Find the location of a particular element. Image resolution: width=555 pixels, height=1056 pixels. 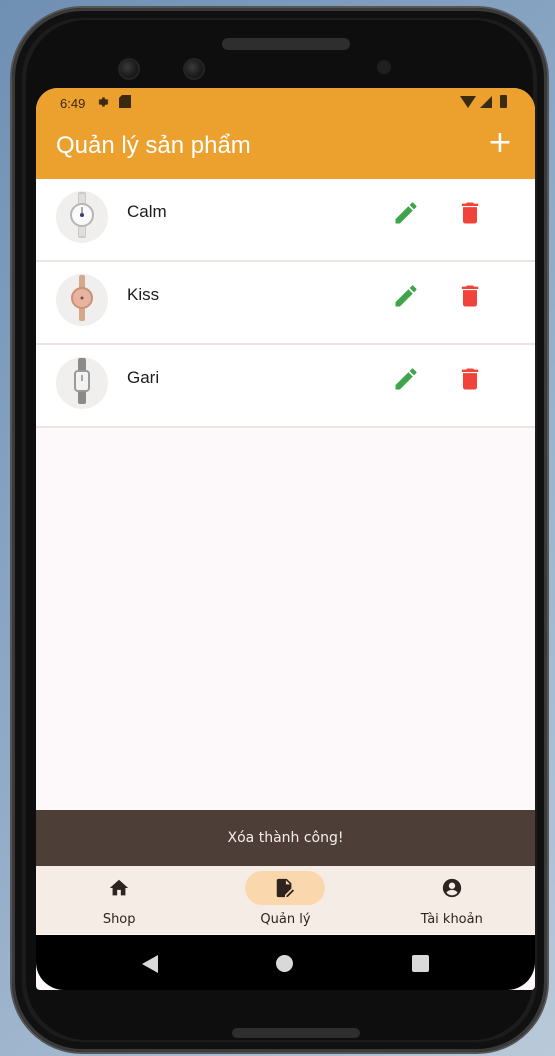

back-icon is located at coordinates (150, 964).